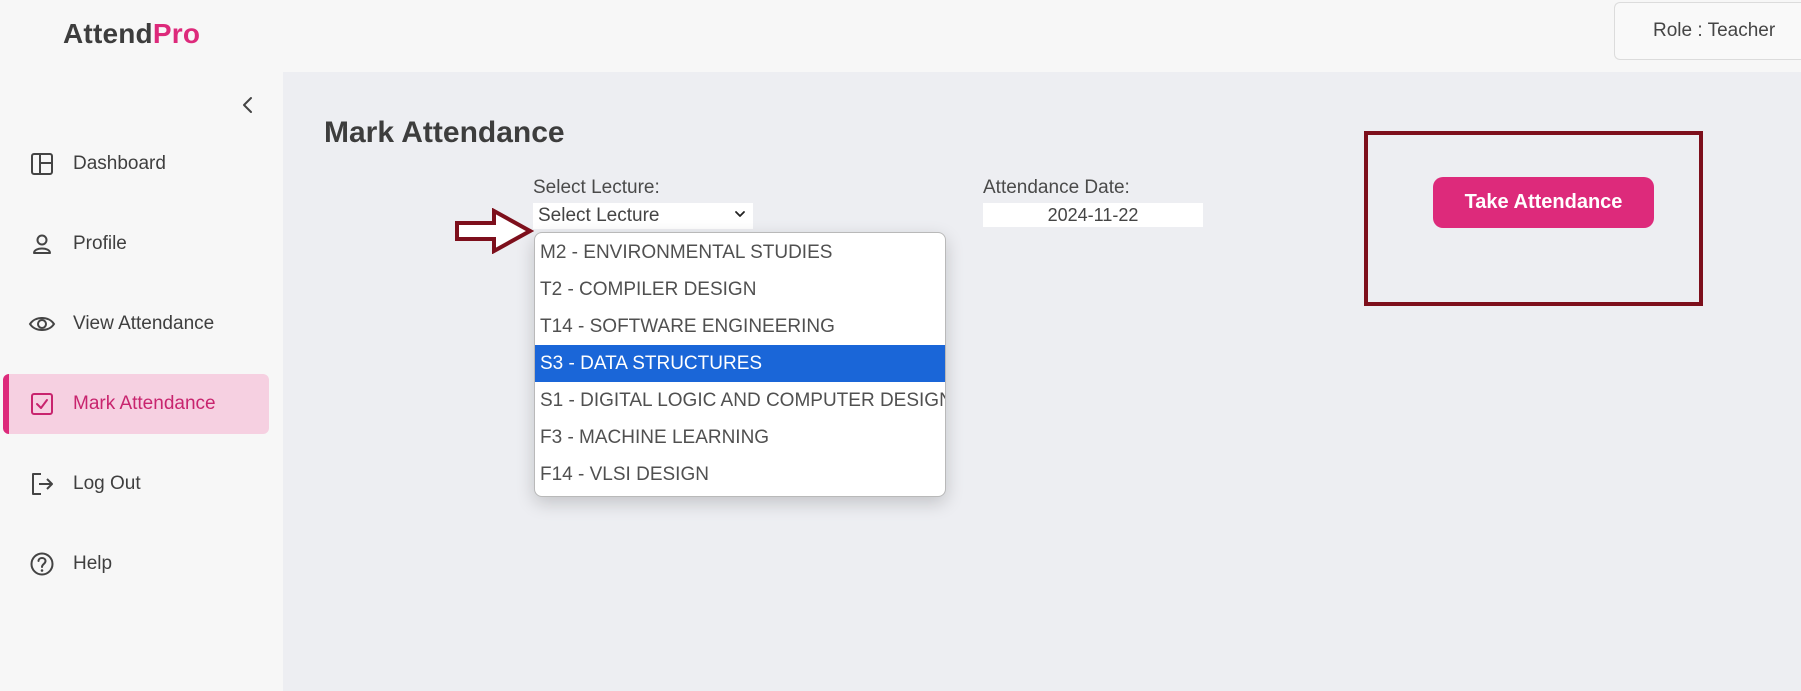 The width and height of the screenshot is (1801, 691). What do you see at coordinates (144, 403) in the screenshot?
I see `sidebar-item-label: Mark Attendance` at bounding box center [144, 403].